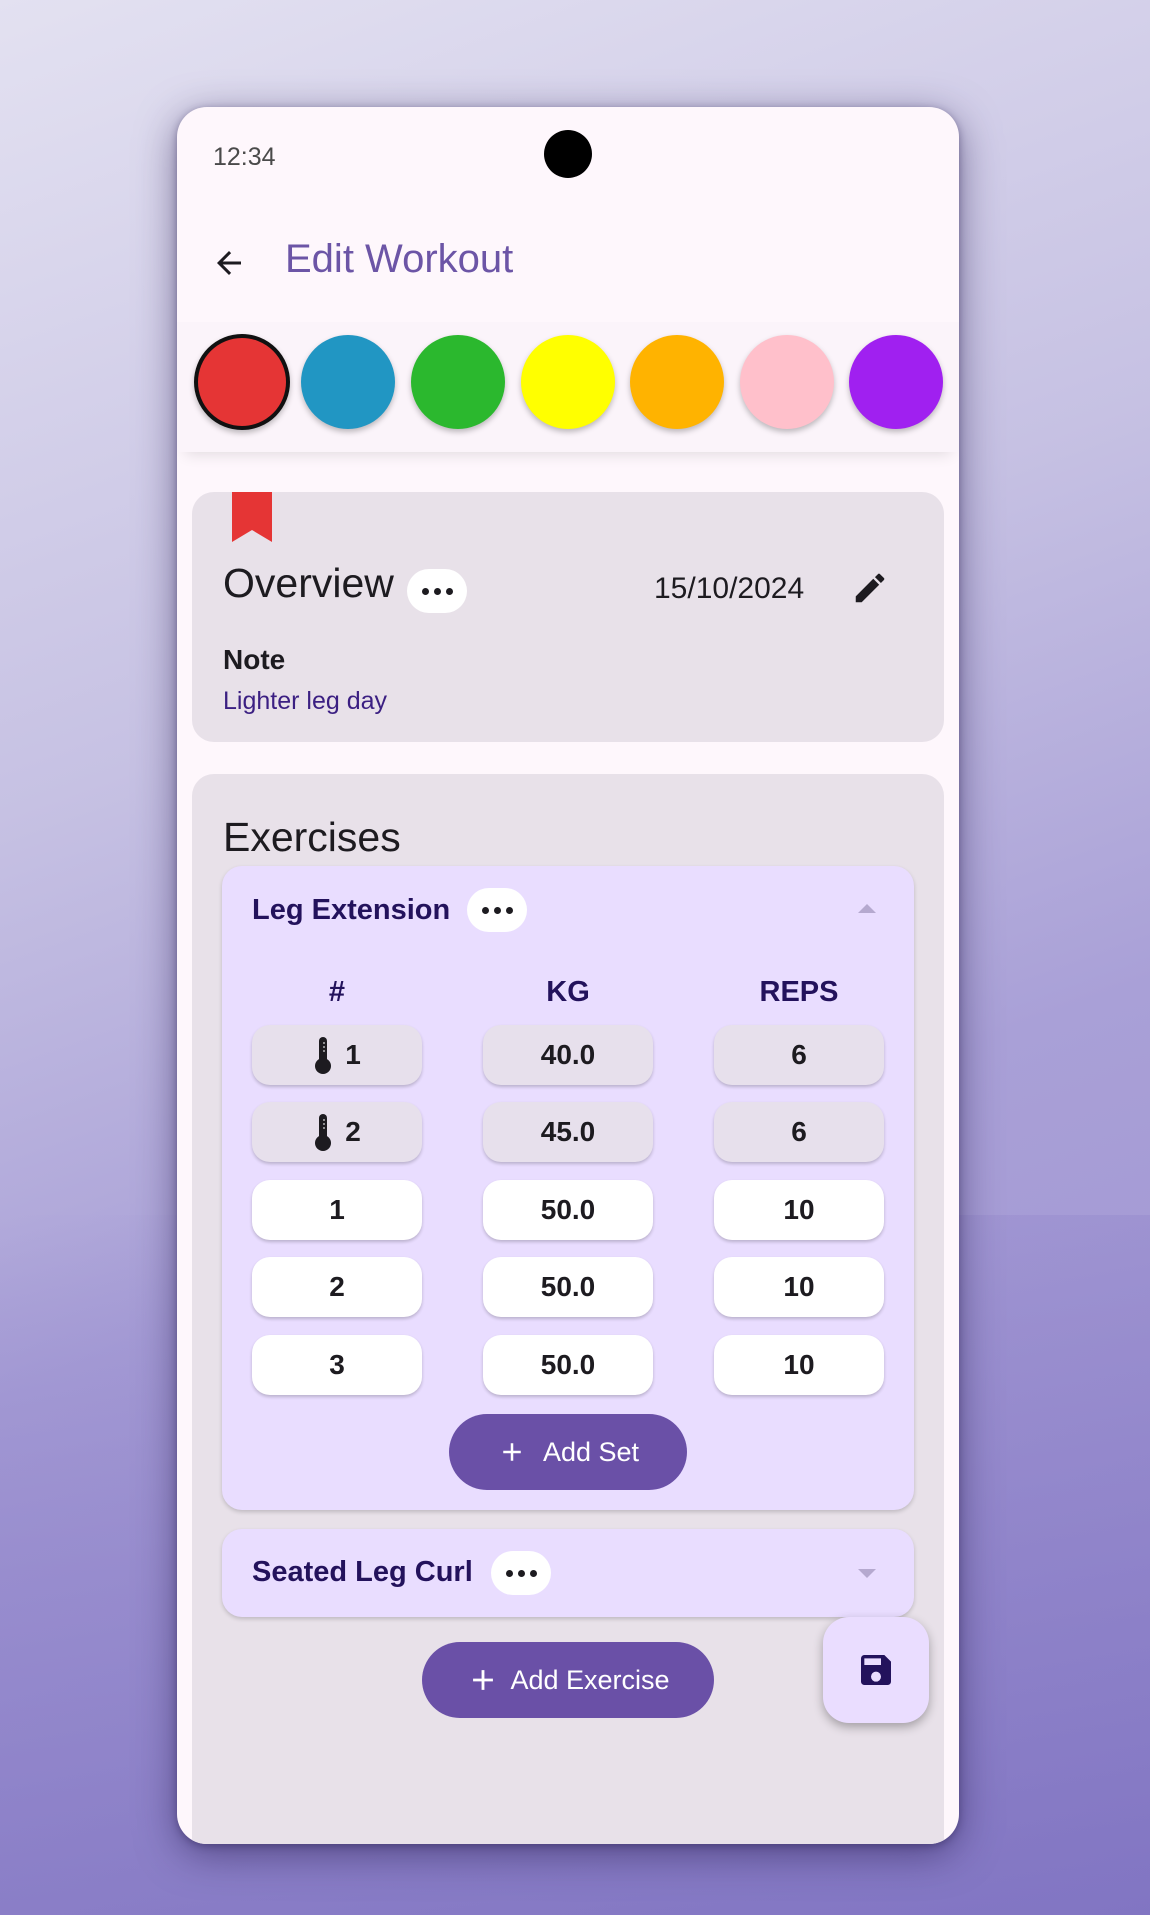  What do you see at coordinates (568, 1132) in the screenshot?
I see `kg-cell: 45.0` at bounding box center [568, 1132].